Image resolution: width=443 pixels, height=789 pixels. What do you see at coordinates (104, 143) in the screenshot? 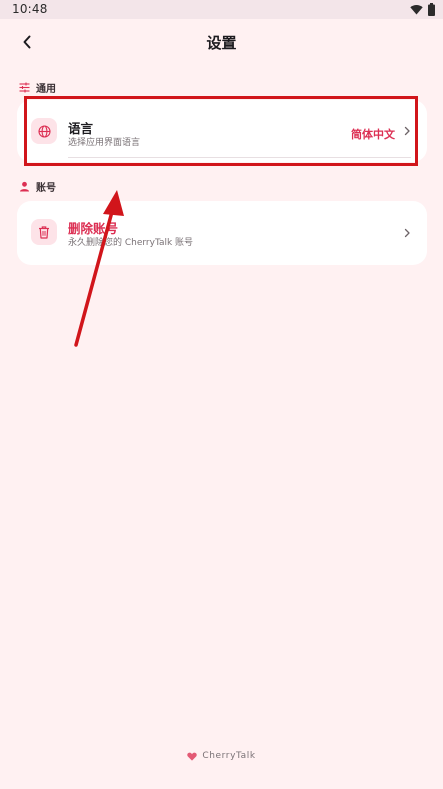
I see `language-subtitle: 选择应用界面语言` at bounding box center [104, 143].